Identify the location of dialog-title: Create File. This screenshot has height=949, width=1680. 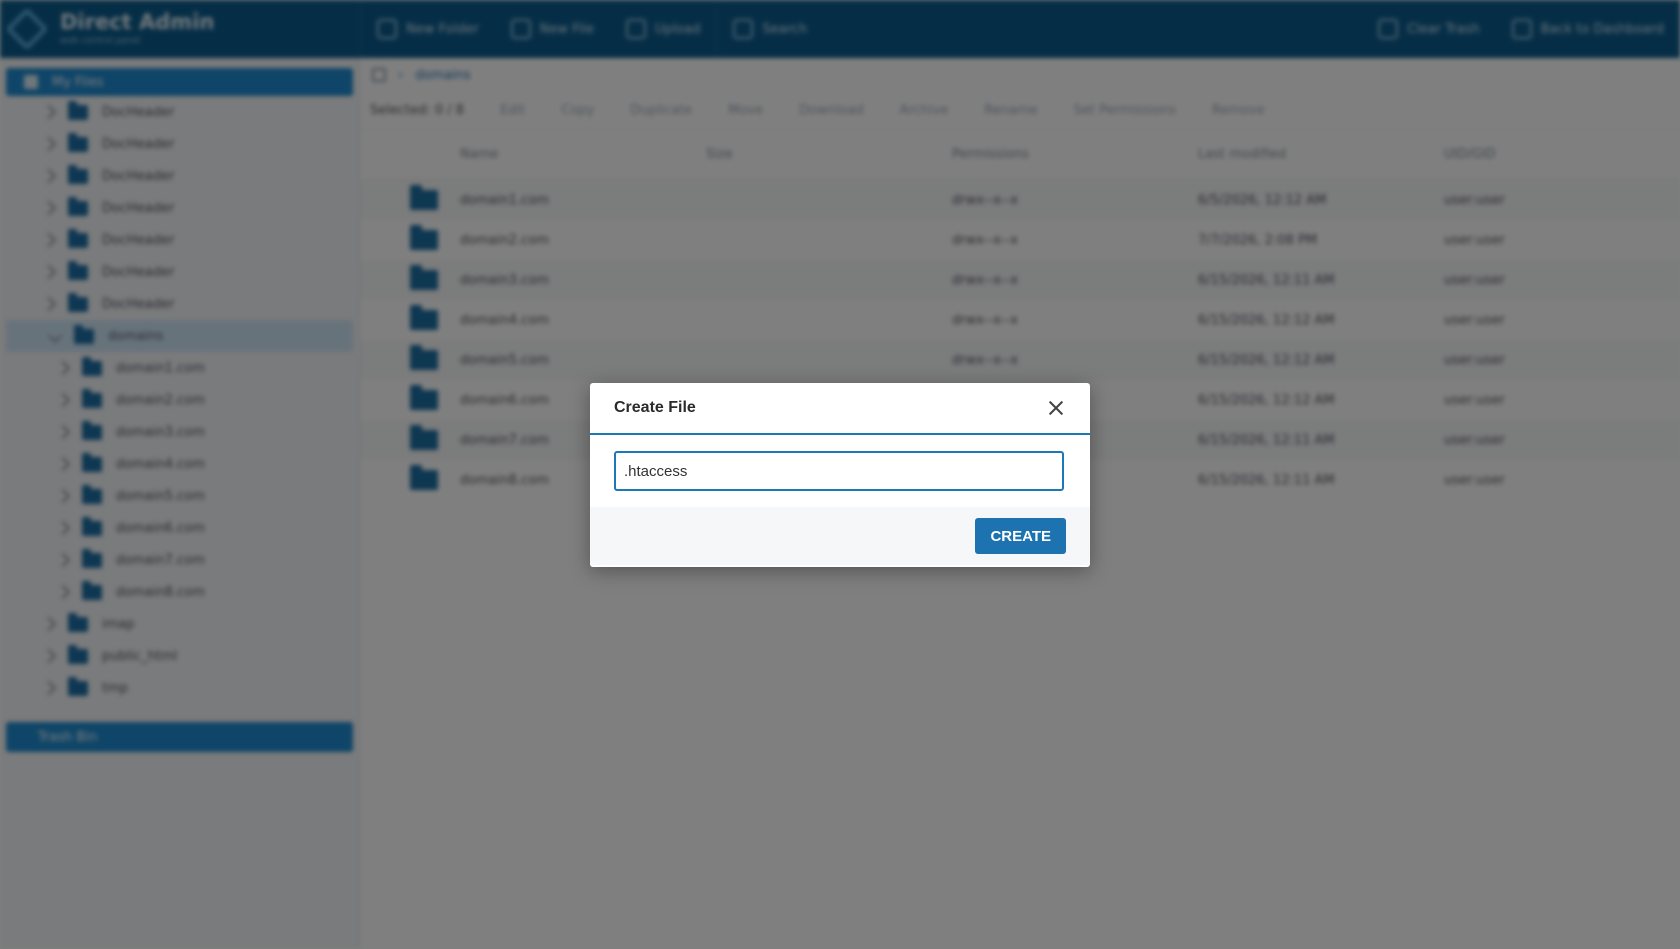
(655, 407).